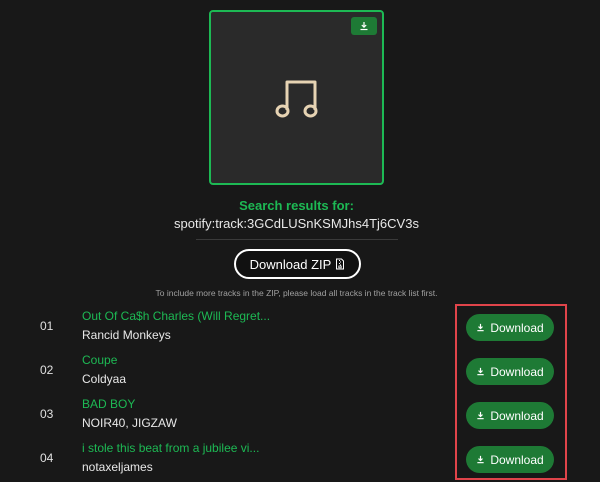 The height and width of the screenshot is (482, 600). I want to click on zip-file-icon, so click(340, 264).